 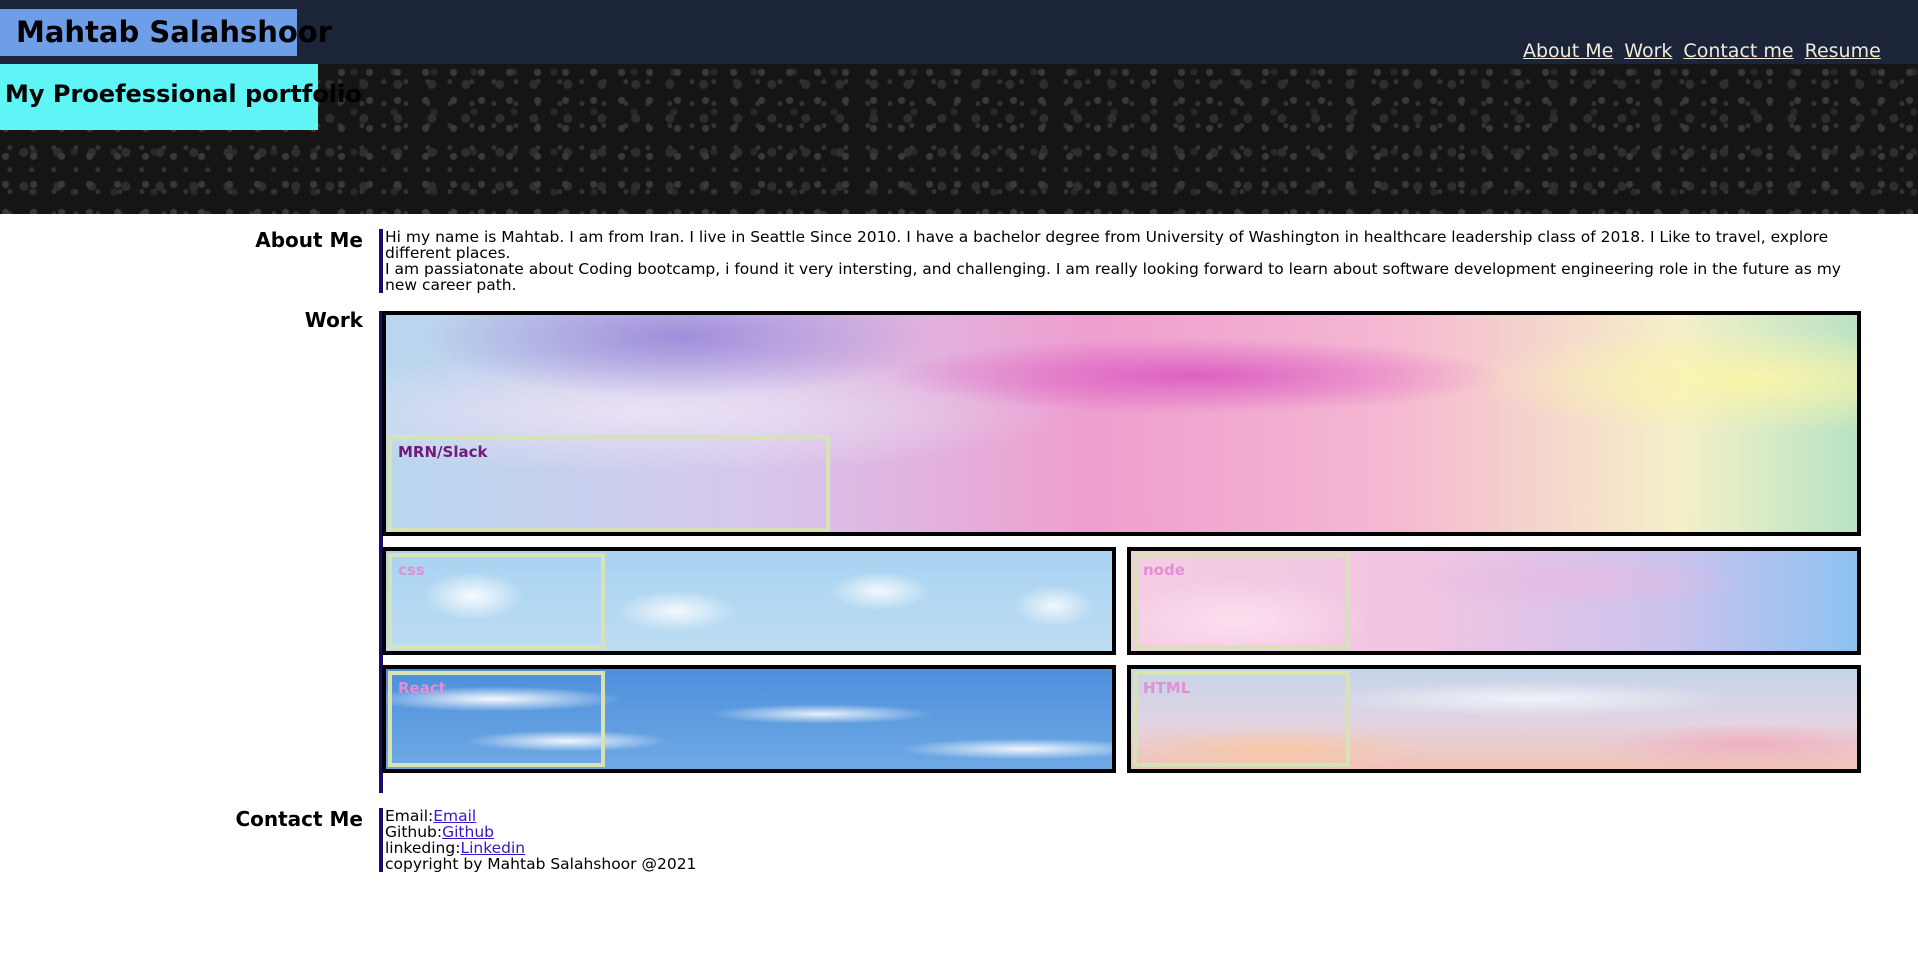 What do you see at coordinates (1648, 51) in the screenshot?
I see `nav-work: Work` at bounding box center [1648, 51].